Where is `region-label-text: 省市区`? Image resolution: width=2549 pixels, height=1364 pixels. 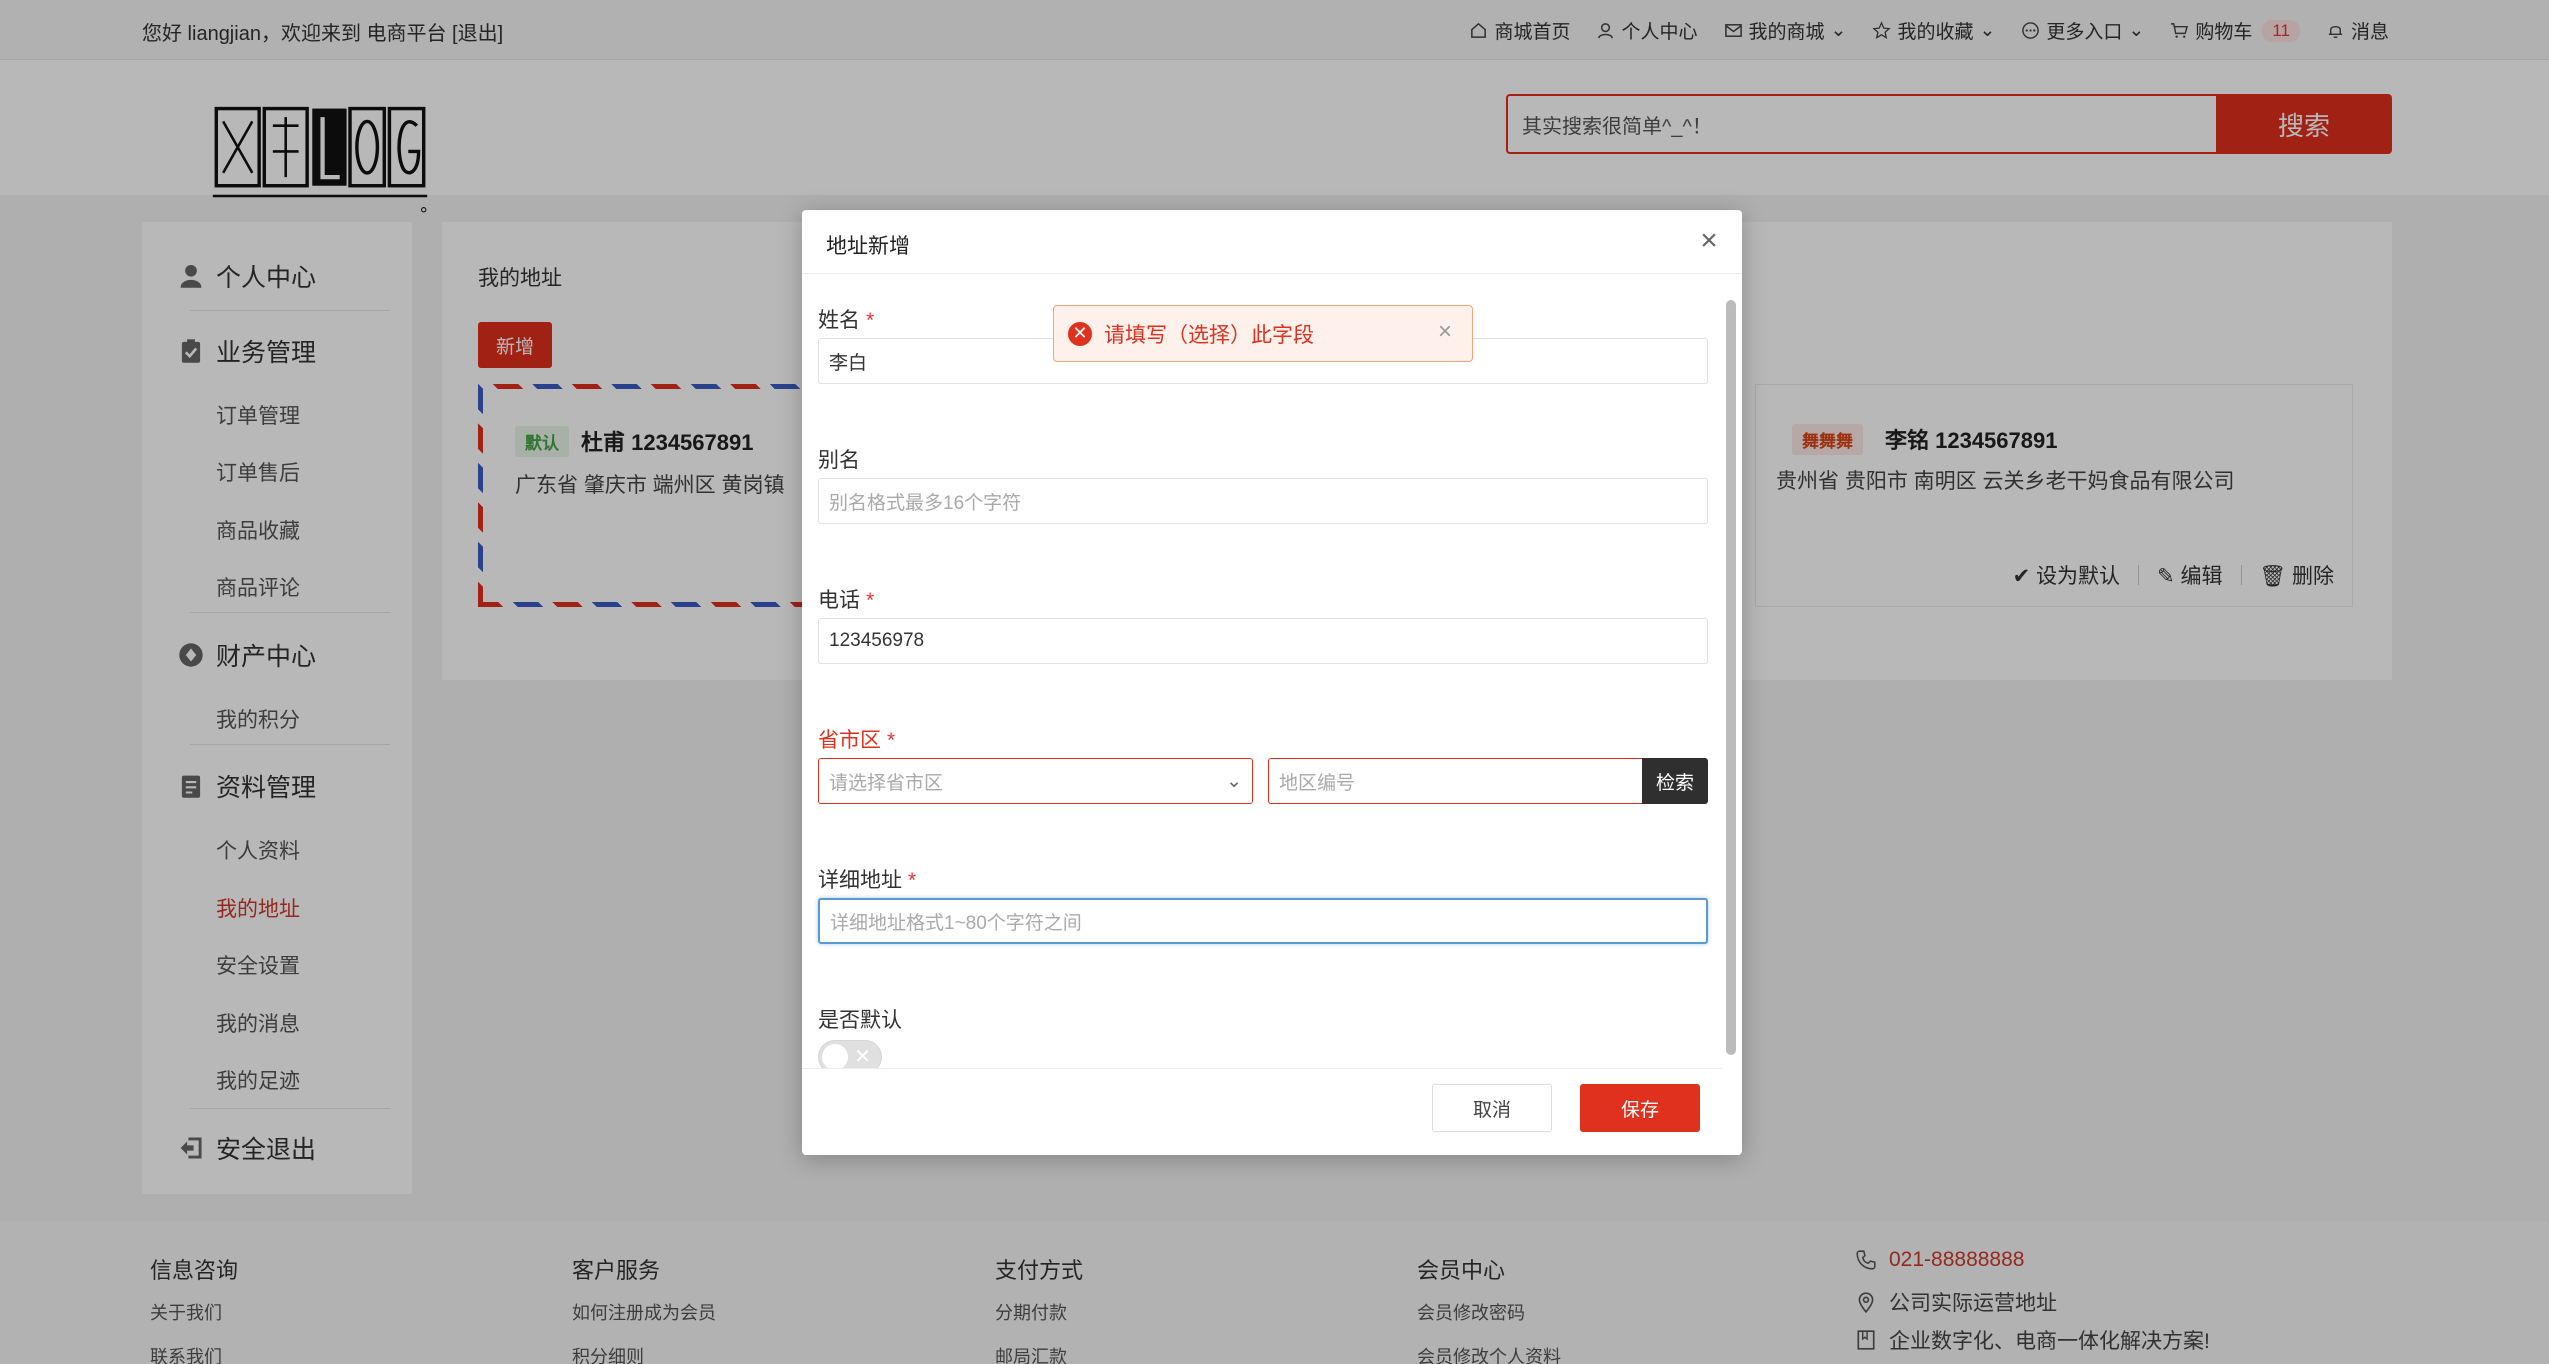 region-label-text: 省市区 is located at coordinates (849, 740).